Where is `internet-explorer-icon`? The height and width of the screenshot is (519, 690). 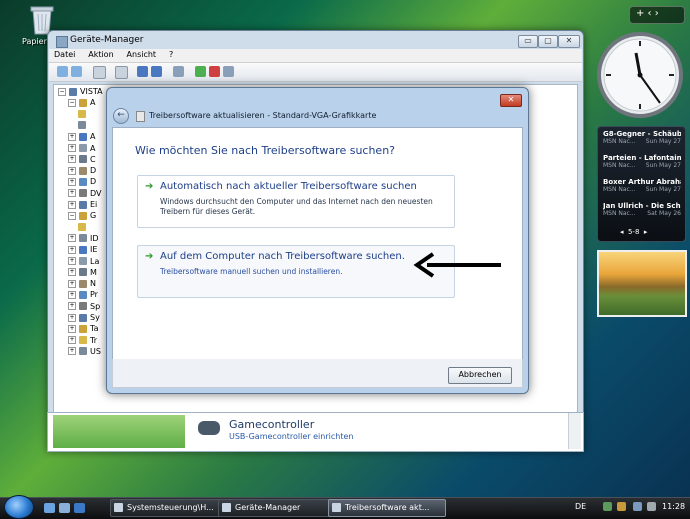 internet-explorer-icon is located at coordinates (79, 508).